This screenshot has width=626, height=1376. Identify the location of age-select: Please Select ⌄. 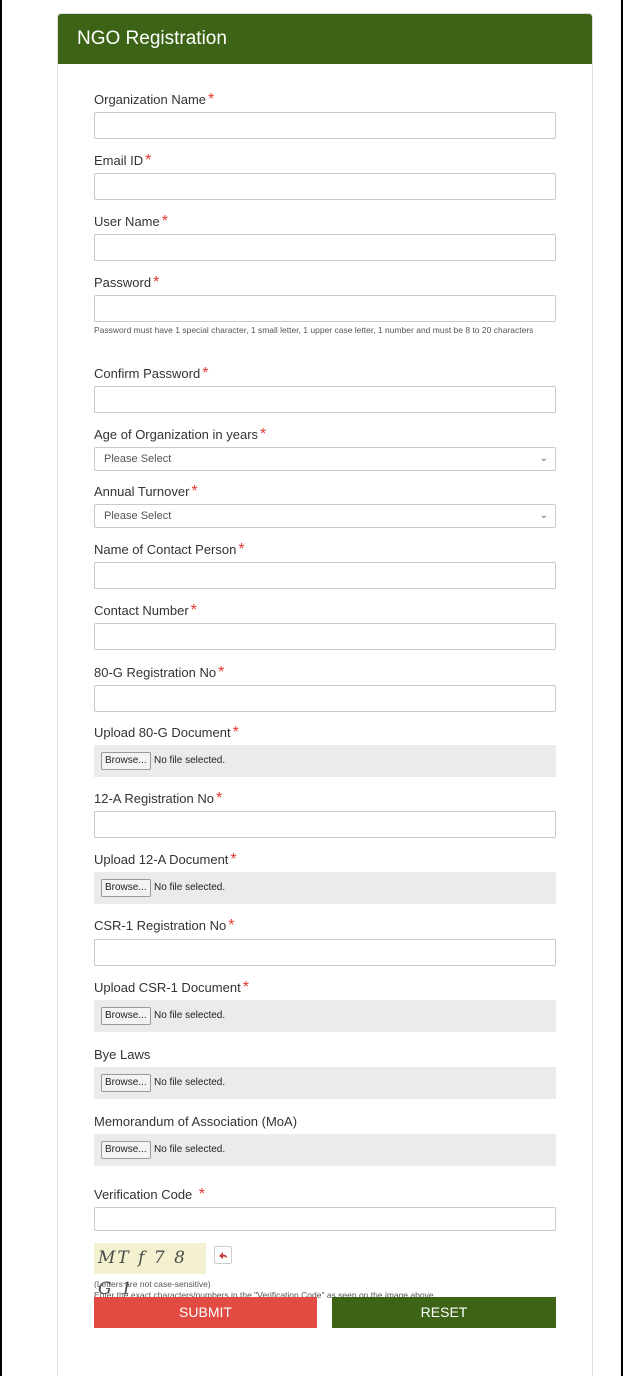
(325, 459).